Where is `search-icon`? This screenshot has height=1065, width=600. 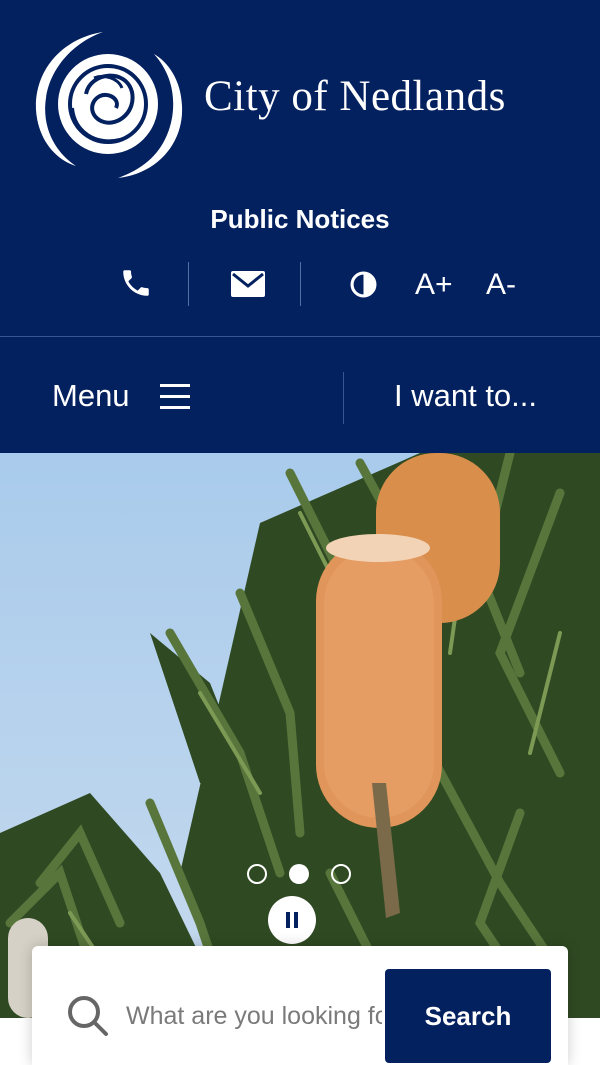
search-icon is located at coordinates (88, 1016).